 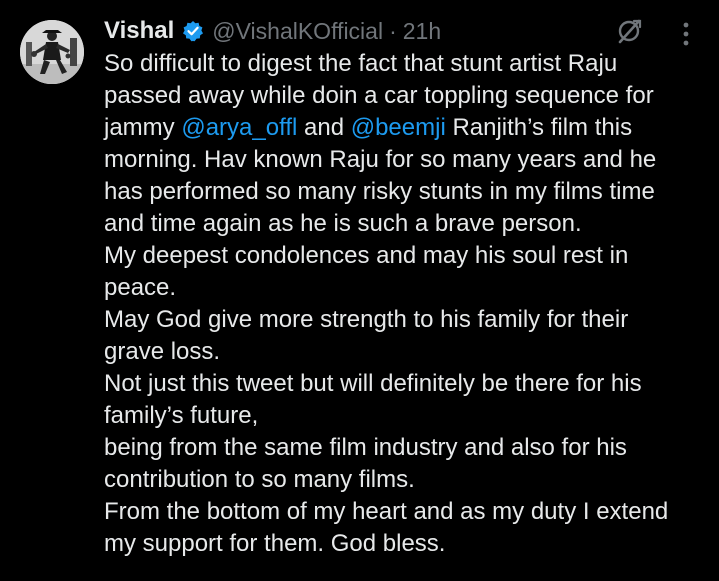 I want to click on tweet-line: my support for them. God bless., so click(x=275, y=543).